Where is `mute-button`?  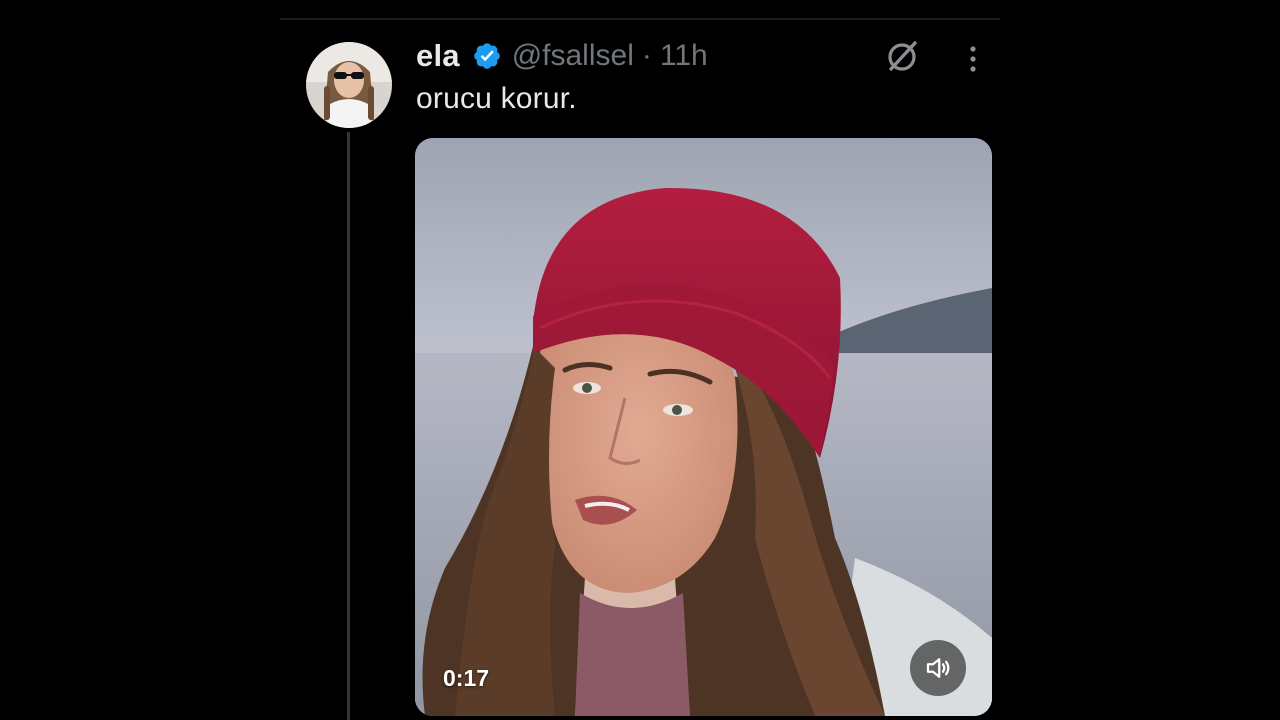
mute-button is located at coordinates (938, 668).